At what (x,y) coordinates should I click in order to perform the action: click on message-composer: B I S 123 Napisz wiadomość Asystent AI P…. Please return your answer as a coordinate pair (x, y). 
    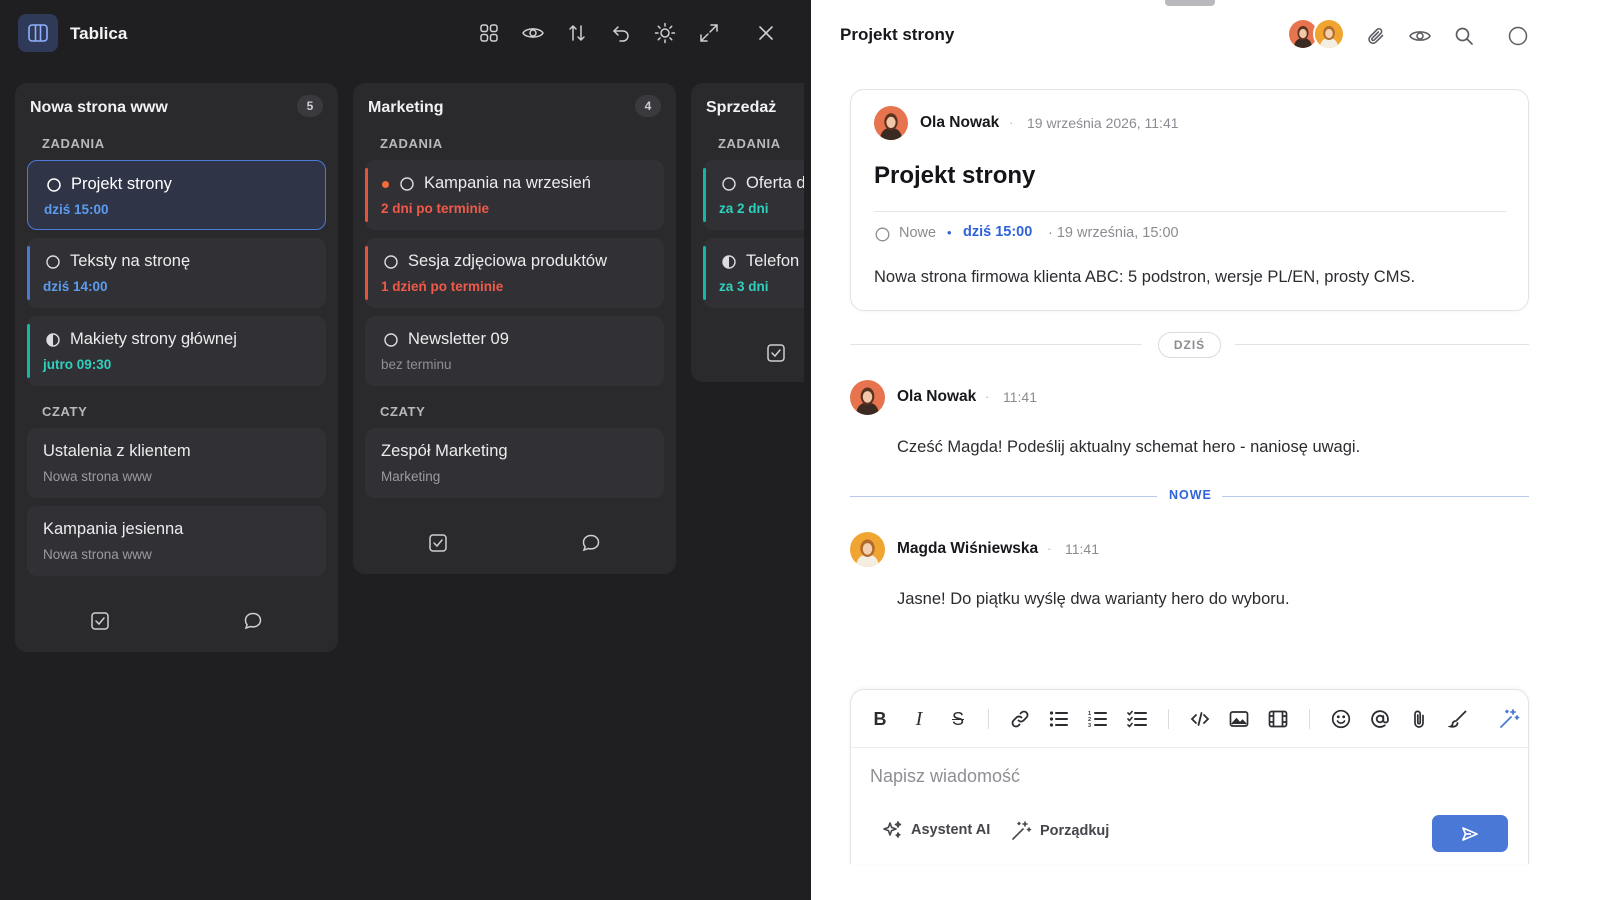
    Looking at the image, I should click on (1190, 776).